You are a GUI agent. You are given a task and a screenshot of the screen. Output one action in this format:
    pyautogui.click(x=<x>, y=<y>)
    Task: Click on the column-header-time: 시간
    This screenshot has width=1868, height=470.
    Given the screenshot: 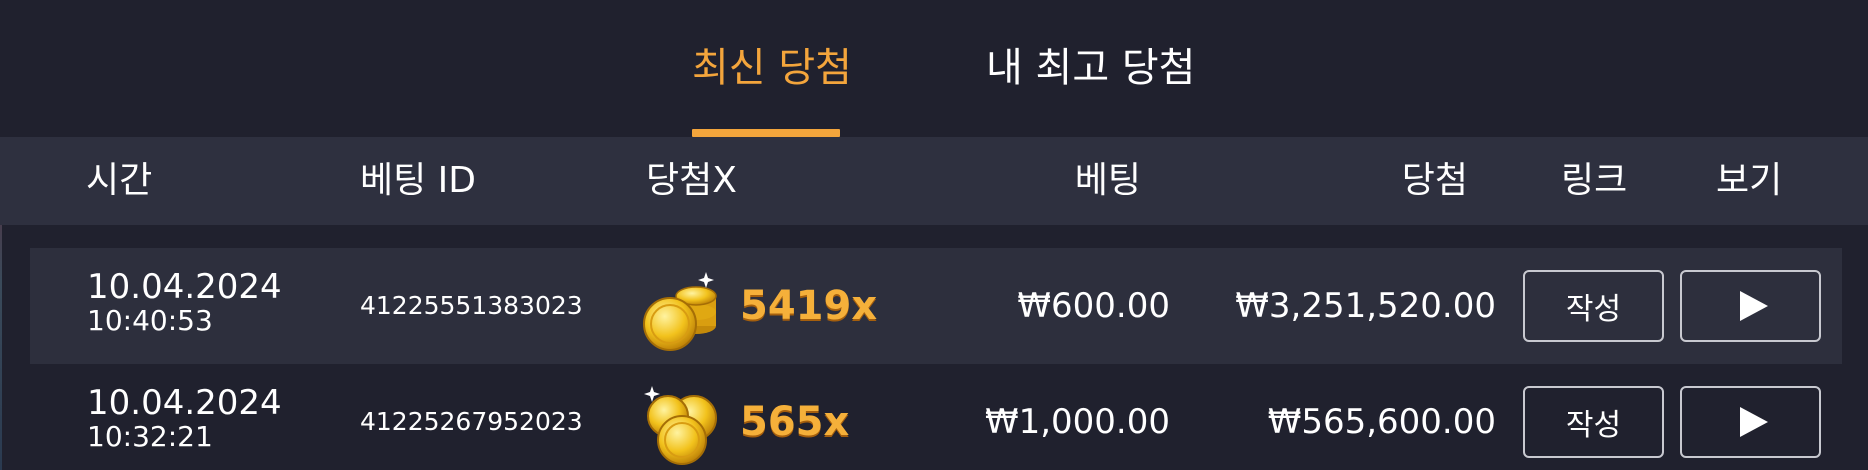 What is the action you would take?
    pyautogui.click(x=119, y=180)
    